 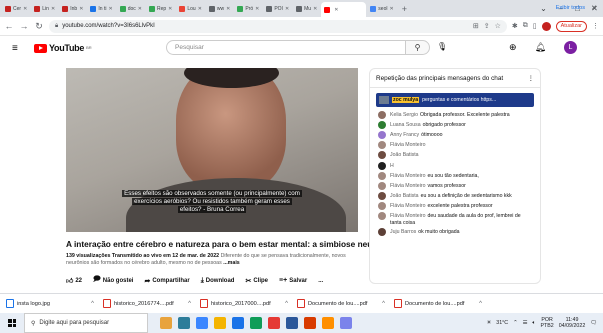 What do you see at coordinates (72, 8) in the screenshot?
I see `browser-tab: Inb ✕` at bounding box center [72, 8].